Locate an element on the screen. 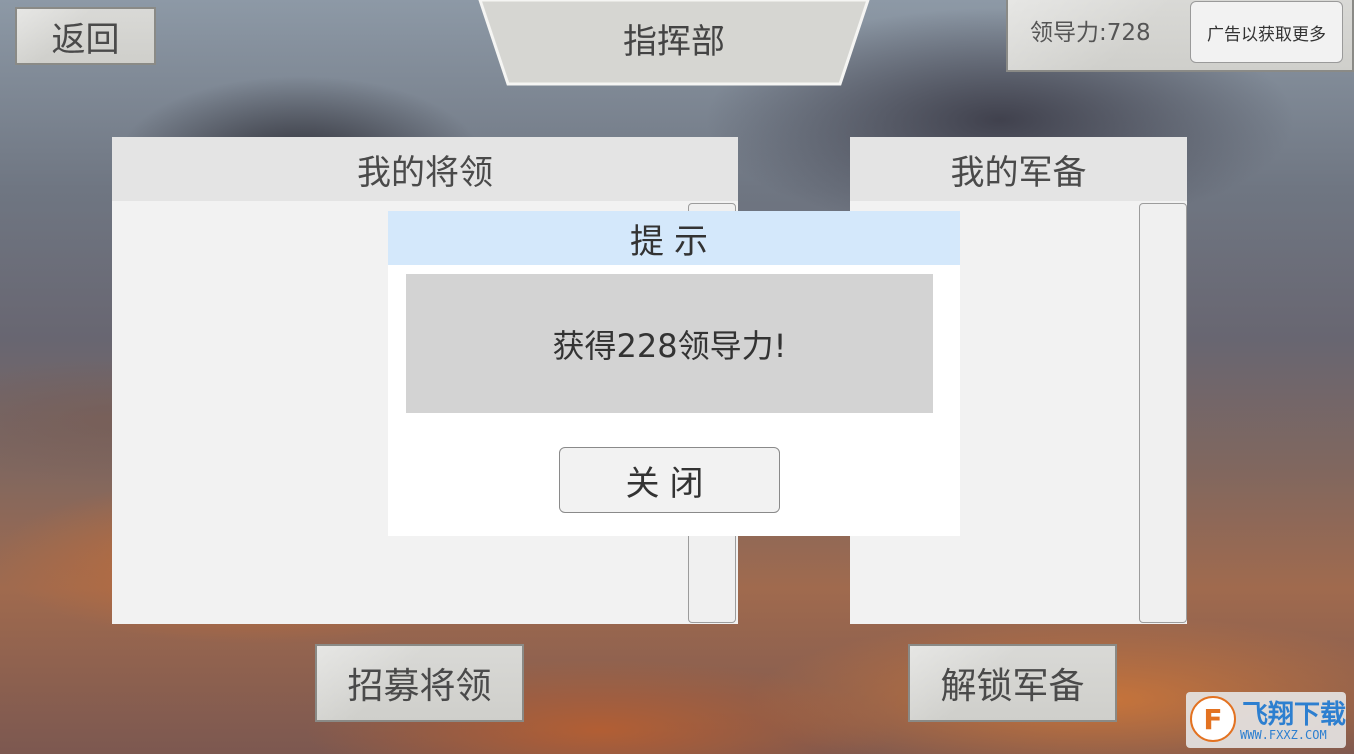 The width and height of the screenshot is (1354, 754). watch-ad-button: 广告以获取更多 is located at coordinates (1266, 32).